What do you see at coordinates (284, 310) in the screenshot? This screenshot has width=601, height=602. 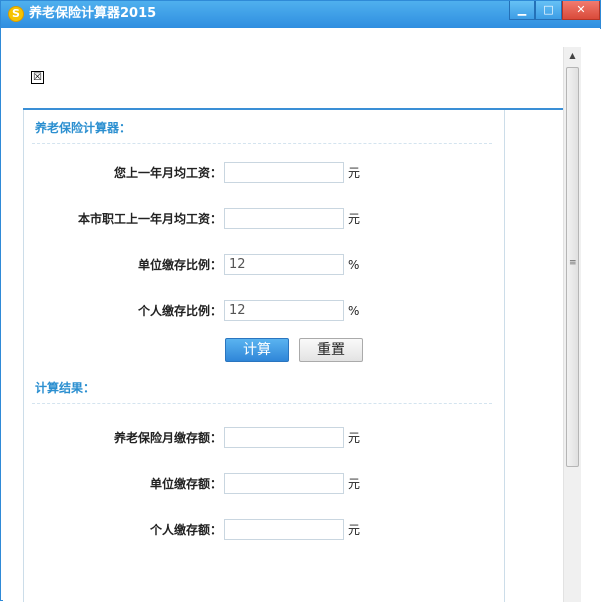 I see `personal-rate-input` at bounding box center [284, 310].